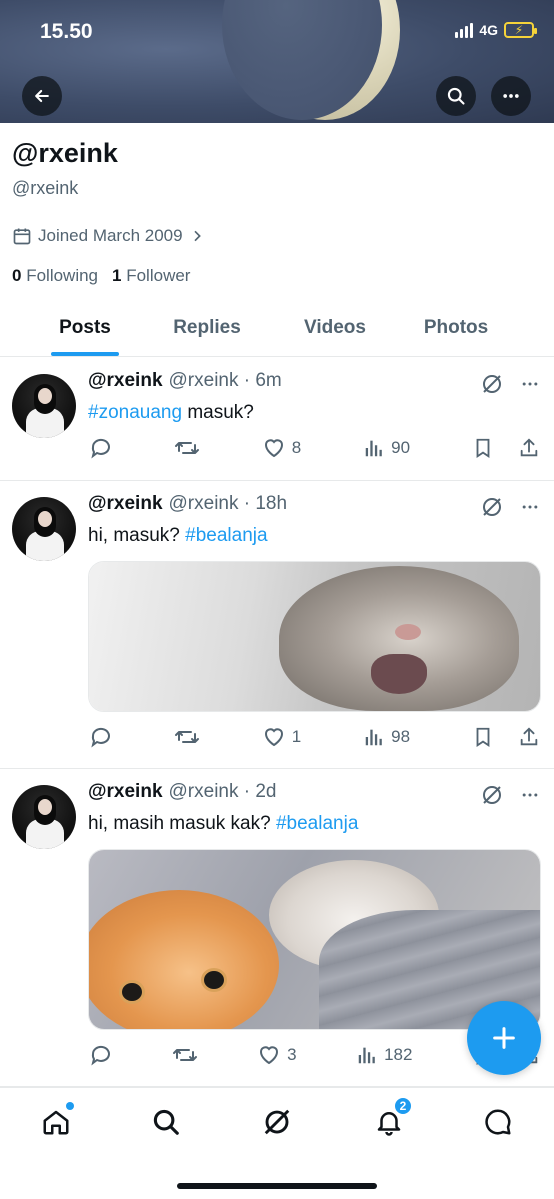 Image resolution: width=554 pixels, height=1199 pixels. I want to click on post-header: @rxeink @rxeink · 2d, so click(182, 792).